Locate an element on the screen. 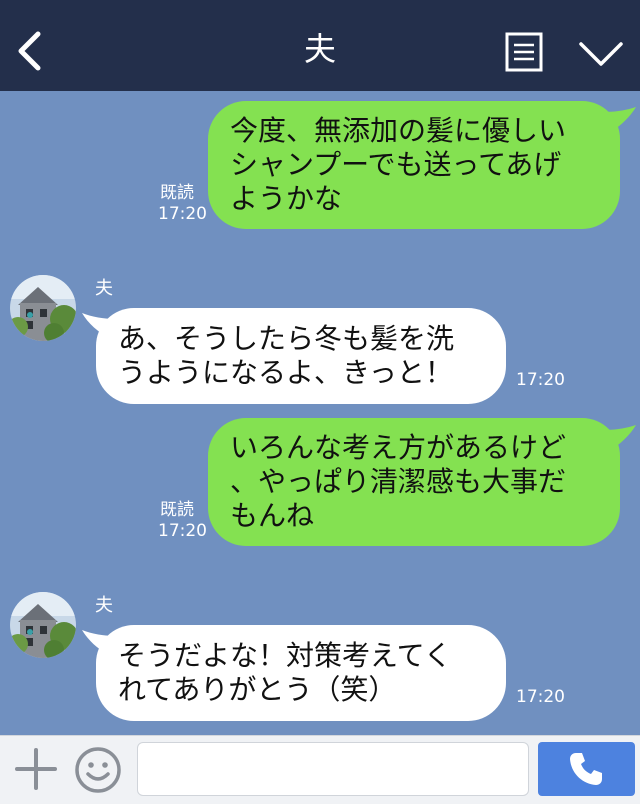 The width and height of the screenshot is (640, 804). message-bubble: いろんな考え方があるけど 、やっぱり清潔感も大事だ もんね is located at coordinates (414, 482).